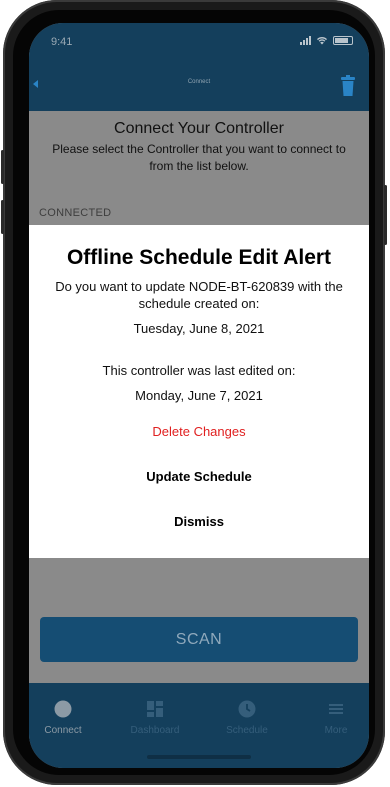 This screenshot has width=390, height=787. What do you see at coordinates (63, 709) in the screenshot?
I see `circle-icon` at bounding box center [63, 709].